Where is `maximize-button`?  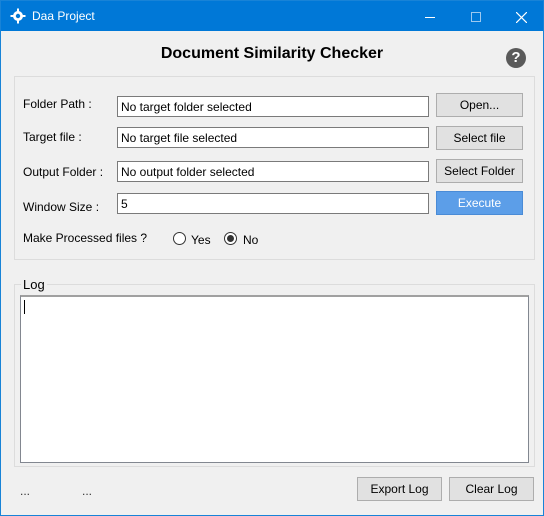
maximize-button is located at coordinates (476, 16).